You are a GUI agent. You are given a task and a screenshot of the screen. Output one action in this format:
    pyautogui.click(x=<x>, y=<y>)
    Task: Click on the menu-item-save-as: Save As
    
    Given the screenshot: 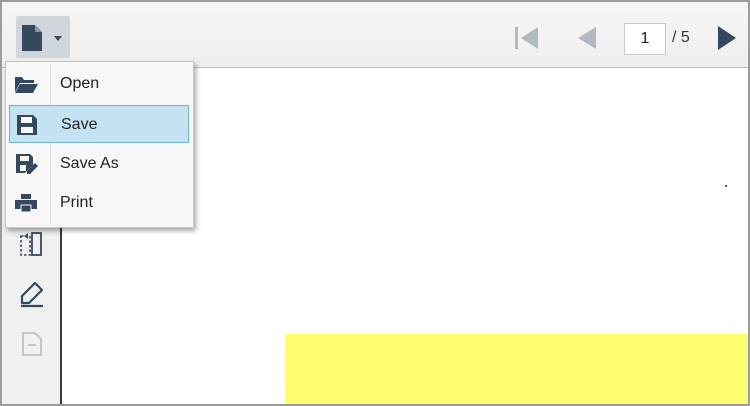 What is the action you would take?
    pyautogui.click(x=99, y=164)
    